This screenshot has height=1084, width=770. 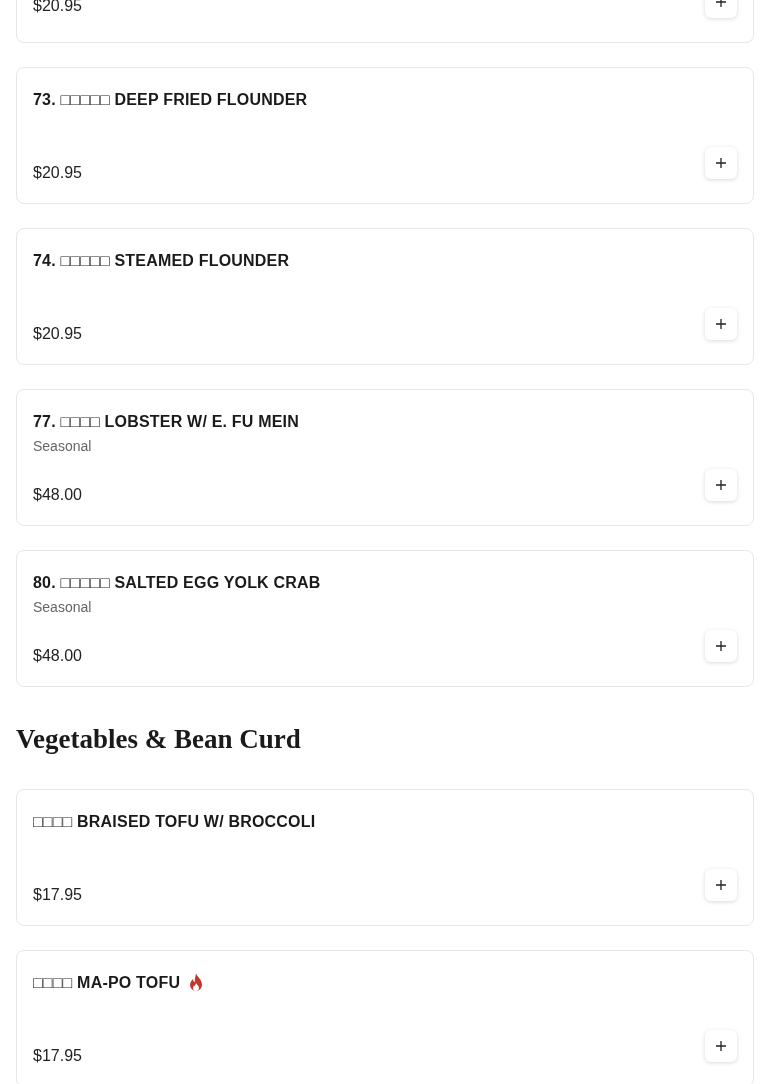 What do you see at coordinates (159, 739) in the screenshot?
I see `section-heading: Vegetables & Bean Curd` at bounding box center [159, 739].